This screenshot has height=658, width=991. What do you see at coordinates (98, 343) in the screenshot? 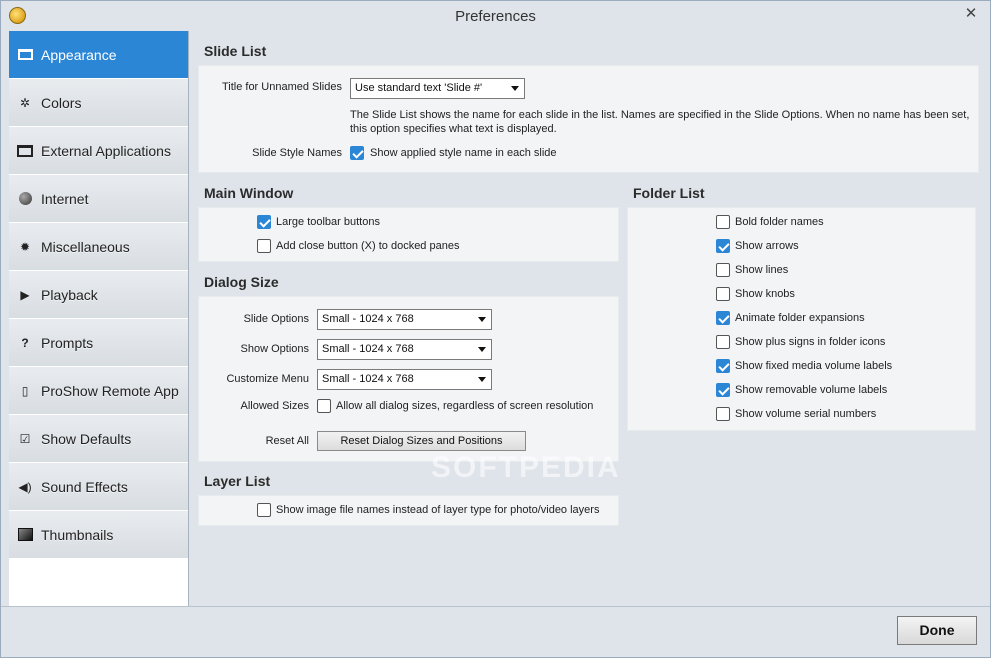
I see `sidebar-item-prompts: ? Prompts` at bounding box center [98, 343].